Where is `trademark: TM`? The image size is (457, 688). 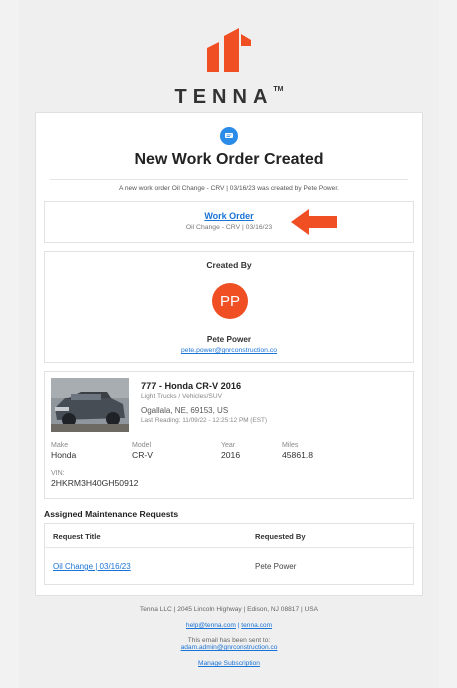
trademark: TM is located at coordinates (278, 89).